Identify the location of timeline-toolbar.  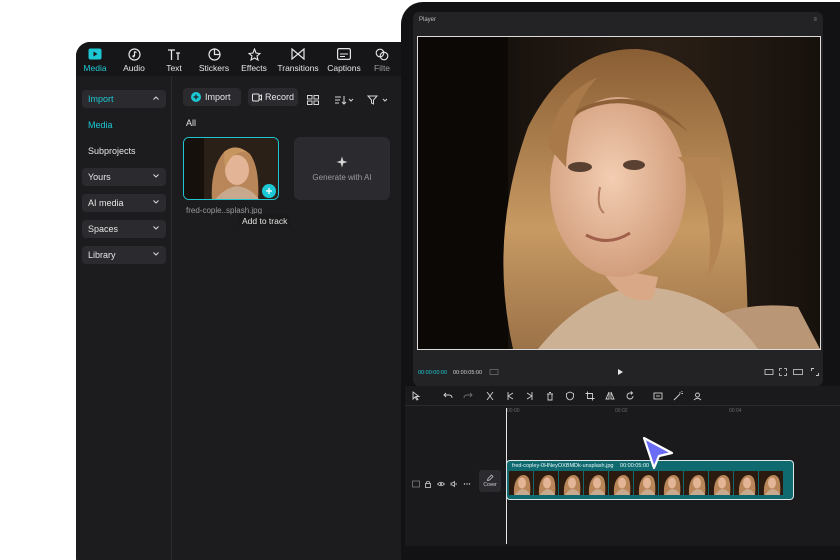
(622, 396).